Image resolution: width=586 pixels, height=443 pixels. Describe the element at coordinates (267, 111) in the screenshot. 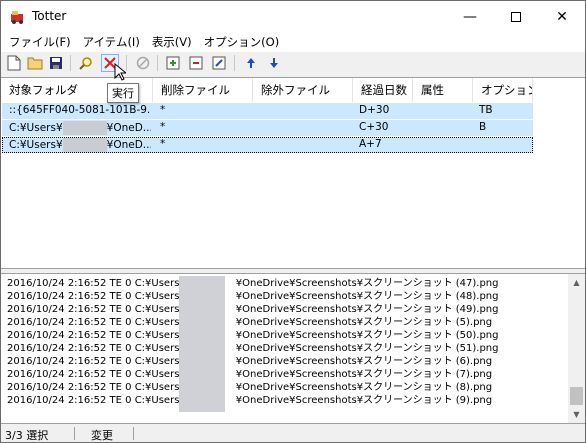

I see `list-row: ::{645FF040-5081-101B-9... * D+30 TB` at that location.